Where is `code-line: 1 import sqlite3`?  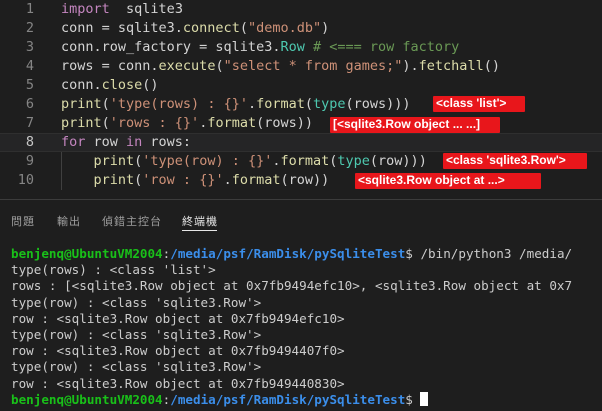
code-line: 1 import sqlite3 is located at coordinates (301, 9).